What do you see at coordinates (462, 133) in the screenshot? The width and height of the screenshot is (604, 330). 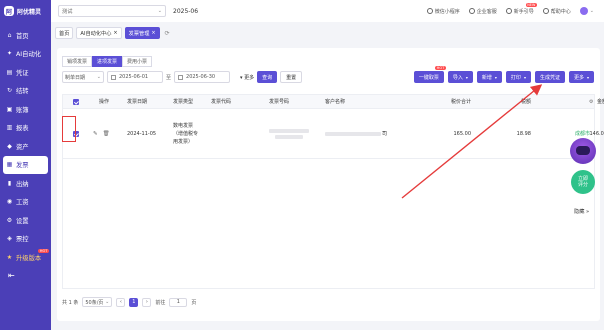 I see `amount-total: 165.00` at bounding box center [462, 133].